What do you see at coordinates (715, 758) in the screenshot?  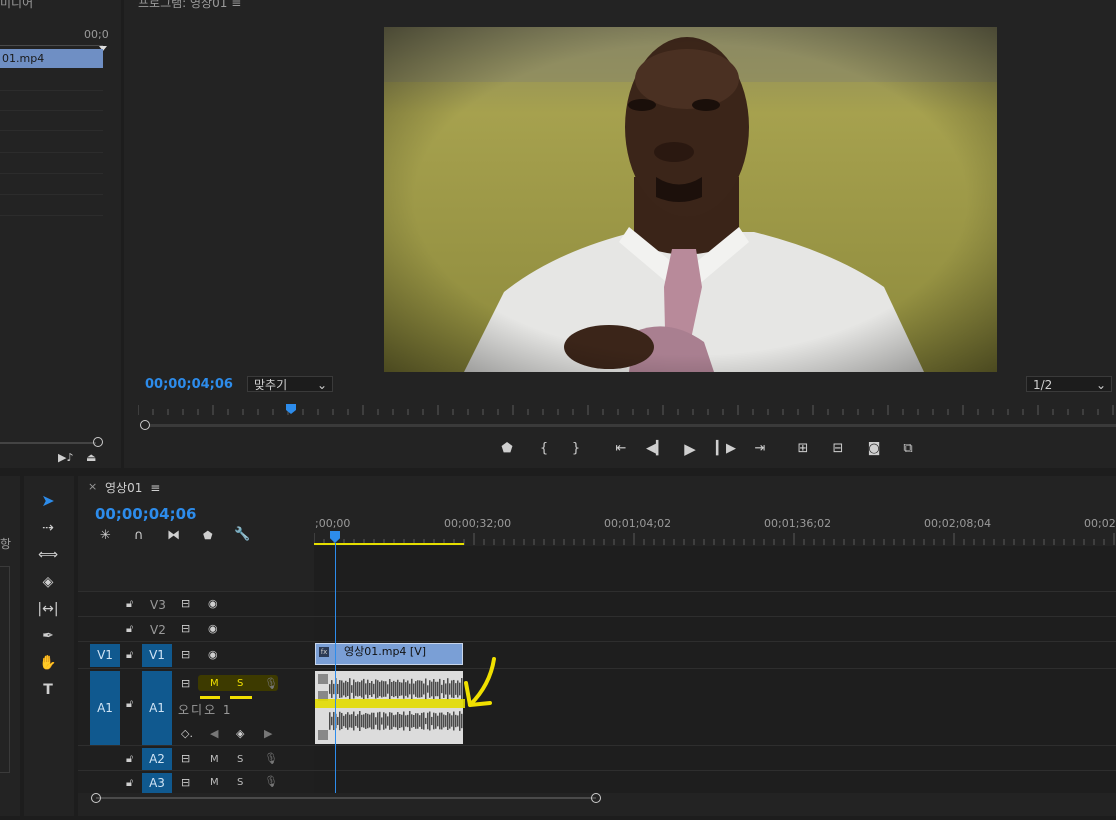 I see `track-lane-a2` at bounding box center [715, 758].